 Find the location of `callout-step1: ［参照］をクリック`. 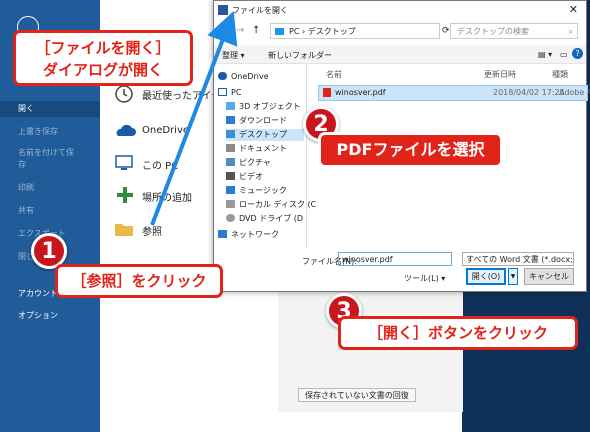

callout-step1: ［参照］をクリック is located at coordinates (139, 281).